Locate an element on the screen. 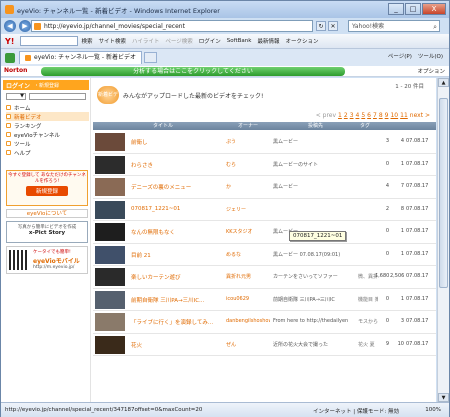 The width and height of the screenshot is (450, 417). owner-link: むら is located at coordinates (248, 164).